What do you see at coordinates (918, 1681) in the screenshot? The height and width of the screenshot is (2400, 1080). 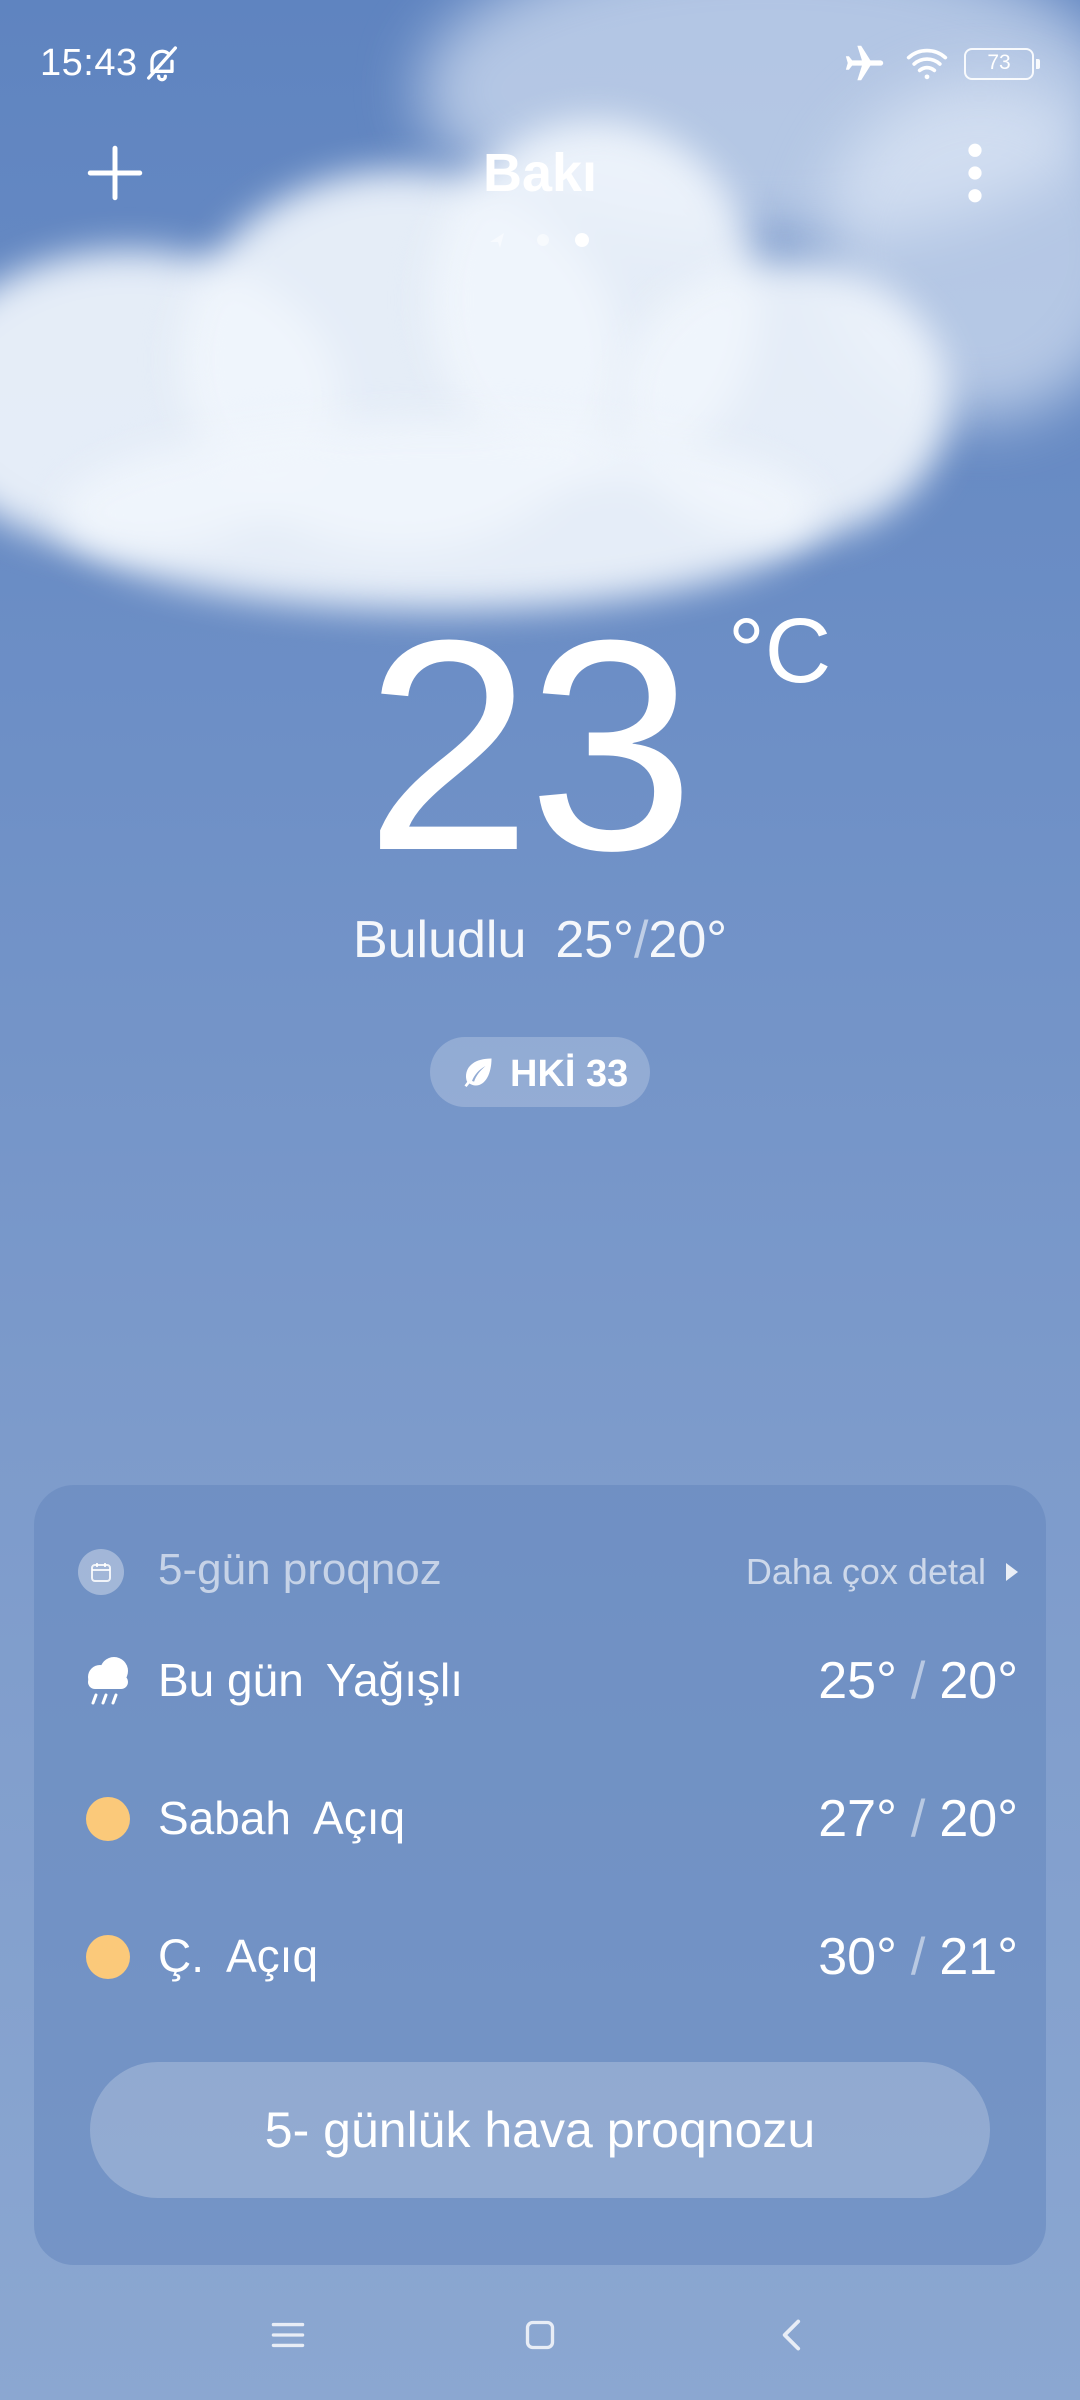 I see `forecast-temps: 25°/20°` at bounding box center [918, 1681].